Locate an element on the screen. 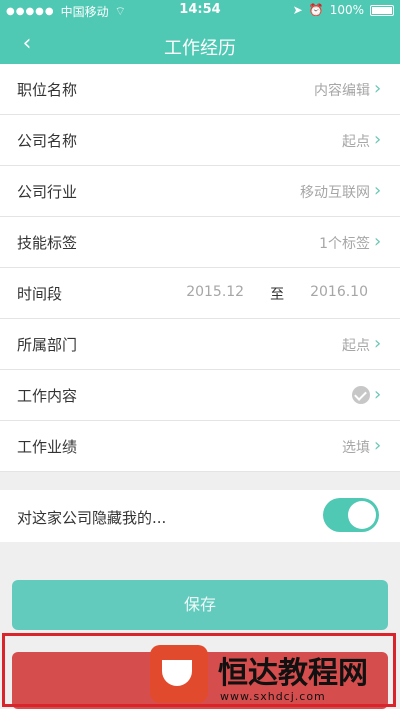 The image size is (400, 709). save-button: 保存 is located at coordinates (200, 605).